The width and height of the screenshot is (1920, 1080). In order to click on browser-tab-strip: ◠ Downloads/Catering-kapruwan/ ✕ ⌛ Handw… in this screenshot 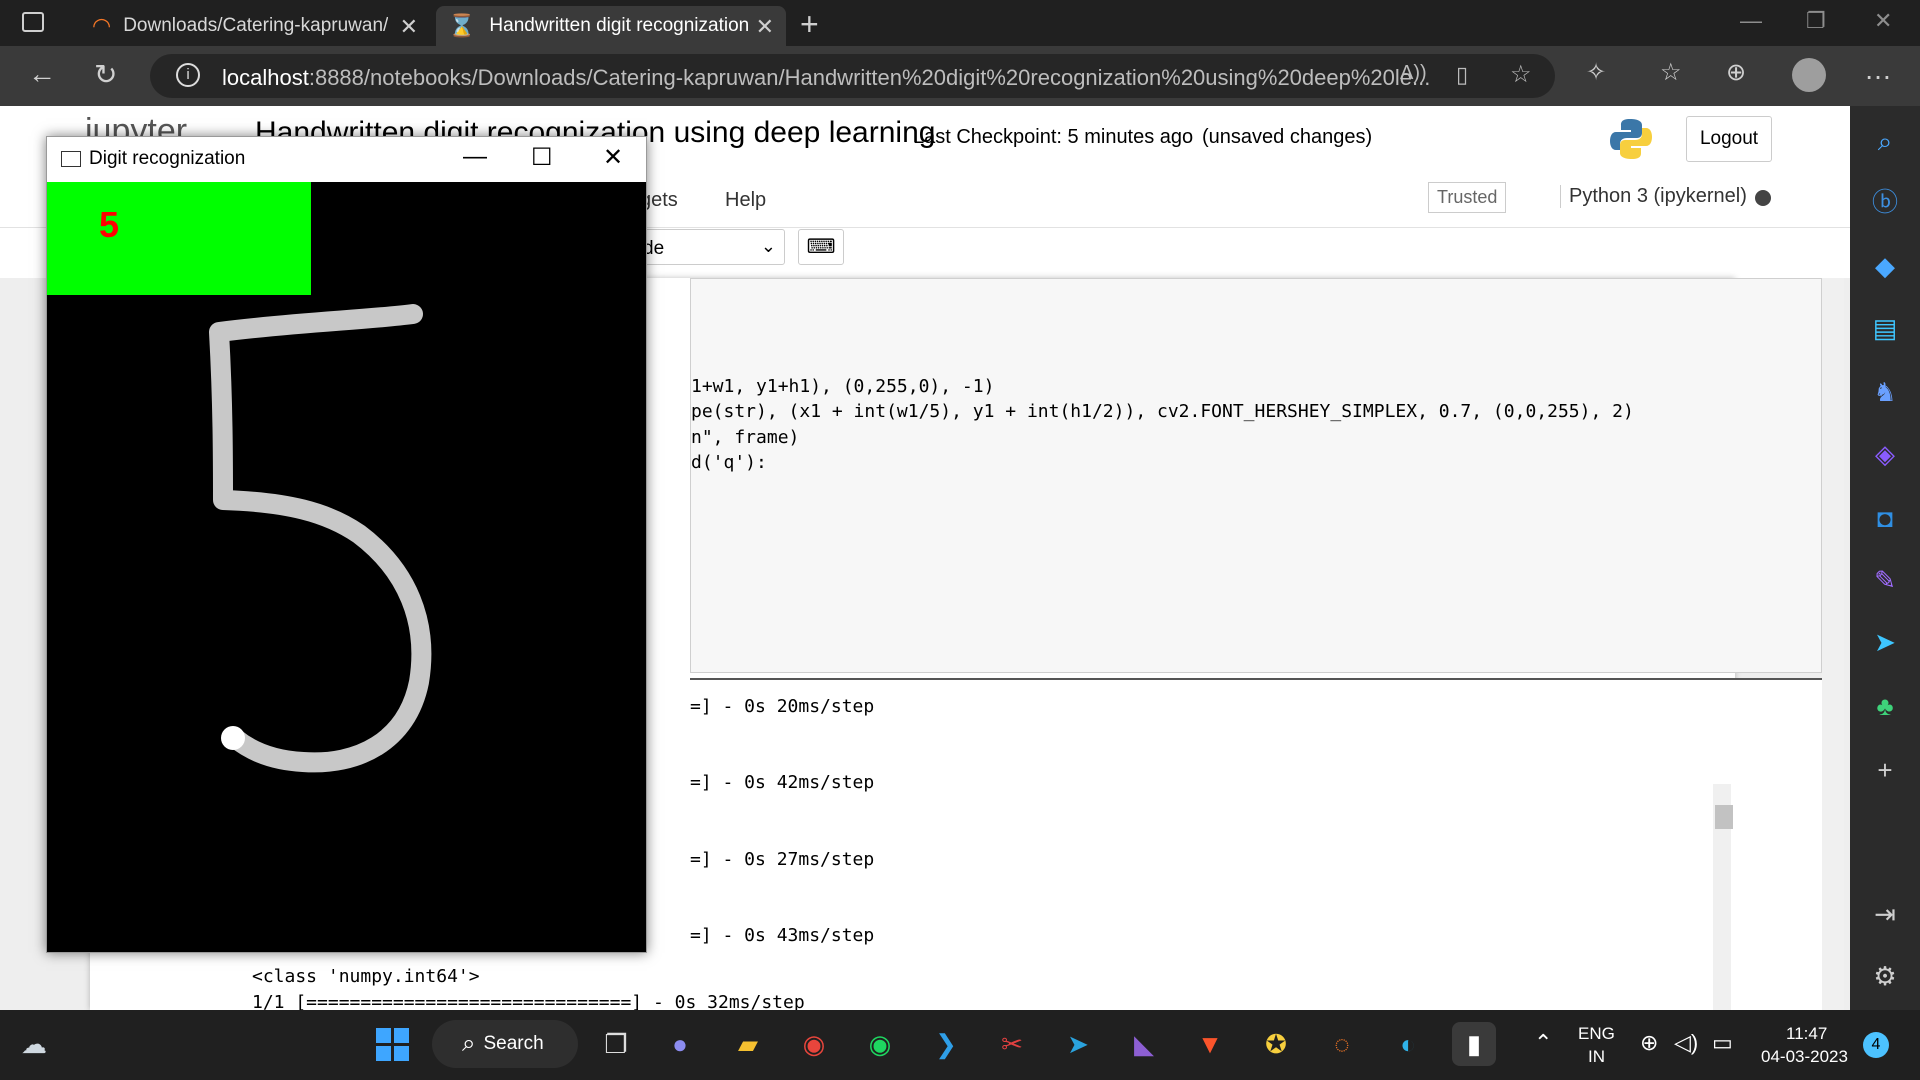, I will do `click(960, 23)`.